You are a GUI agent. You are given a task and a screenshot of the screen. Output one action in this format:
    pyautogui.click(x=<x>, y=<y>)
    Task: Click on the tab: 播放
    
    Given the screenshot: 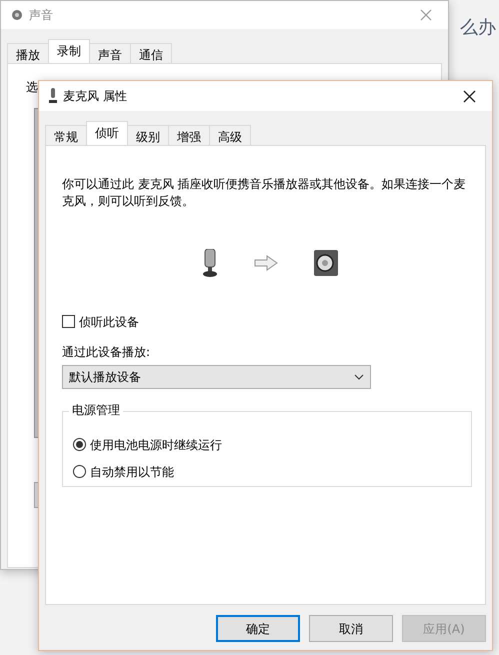 What is the action you would take?
    pyautogui.click(x=28, y=53)
    